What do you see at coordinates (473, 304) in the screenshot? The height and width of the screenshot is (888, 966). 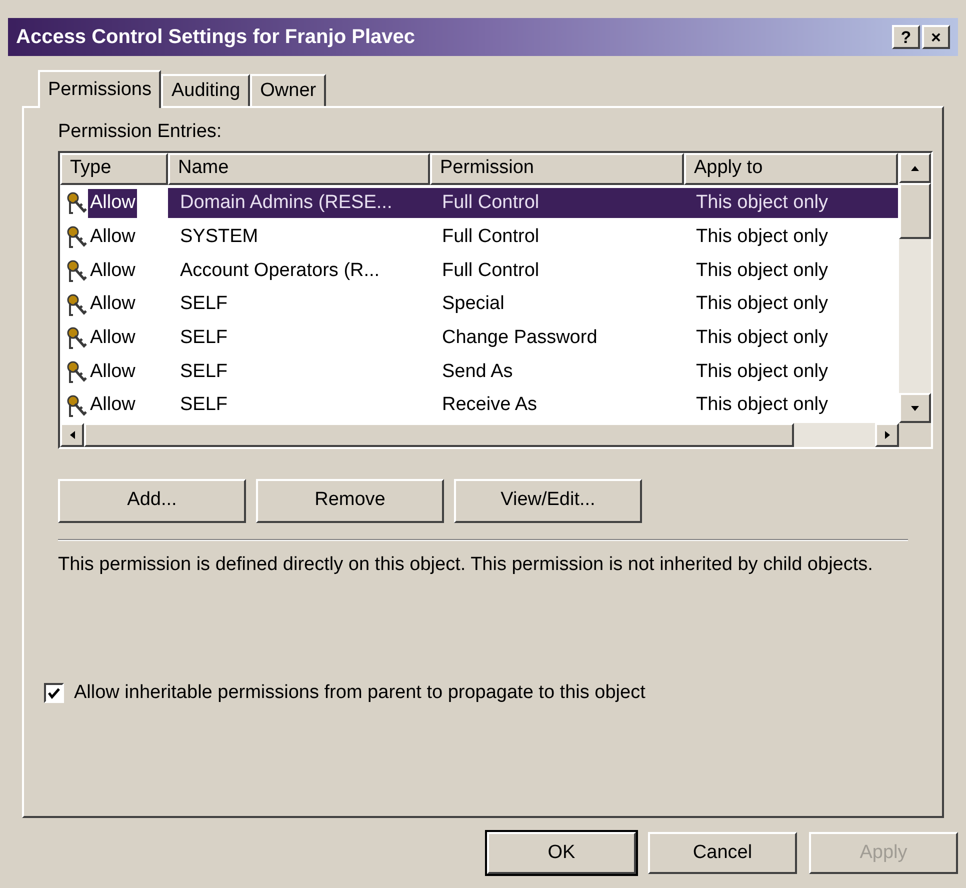 I see `table-cell-text: Special` at bounding box center [473, 304].